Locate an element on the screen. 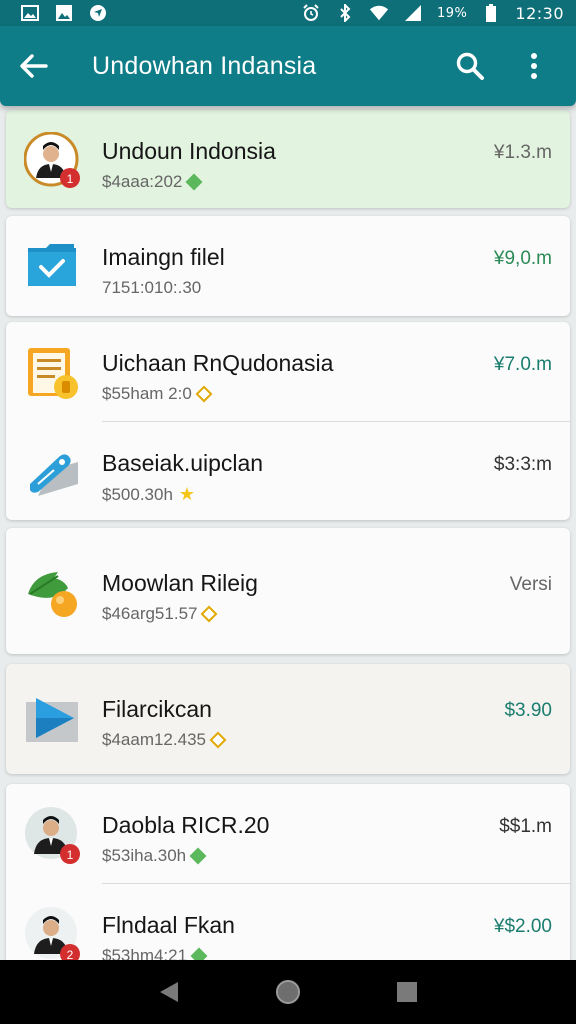  item-title: Uichaan RnQudonasia is located at coordinates (218, 363).